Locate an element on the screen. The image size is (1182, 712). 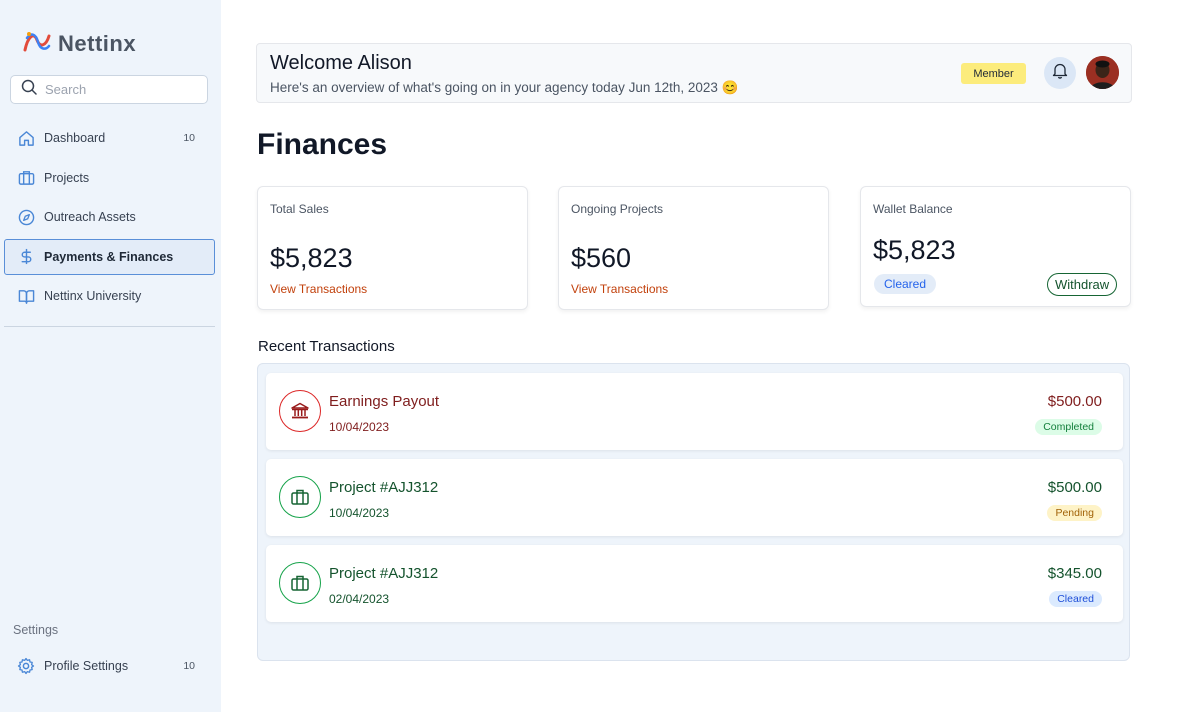
brand-logo: Nettinx is located at coordinates (79, 43).